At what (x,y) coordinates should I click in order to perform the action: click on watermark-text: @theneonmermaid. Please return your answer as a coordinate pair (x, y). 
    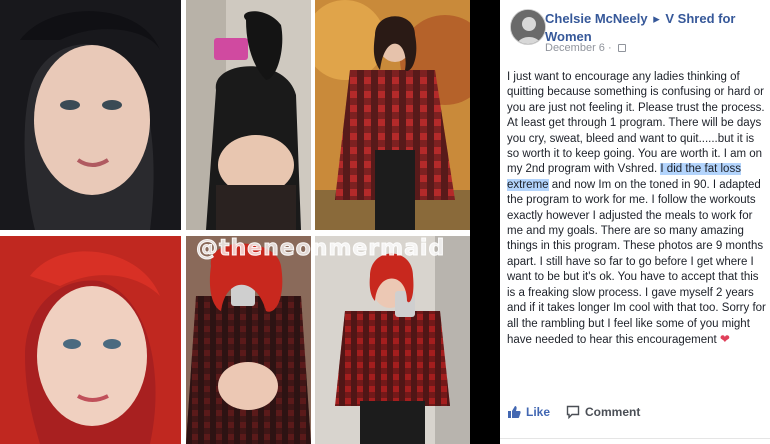
    Looking at the image, I should click on (320, 249).